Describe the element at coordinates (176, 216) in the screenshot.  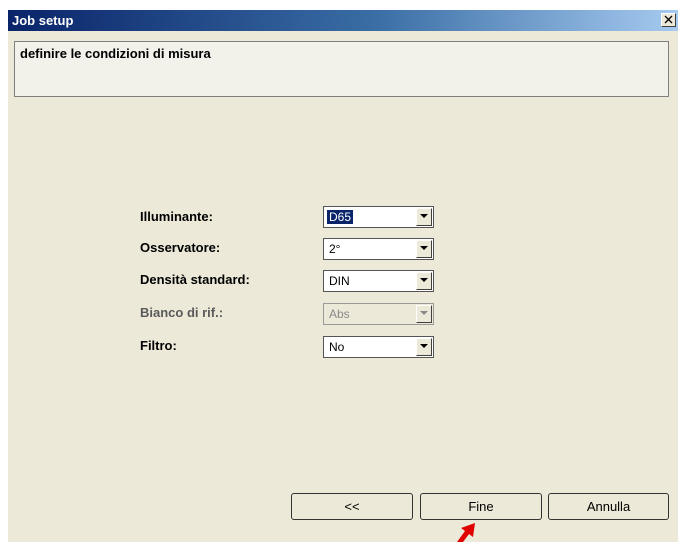
I see `illuminant-label: Illuminante:` at that location.